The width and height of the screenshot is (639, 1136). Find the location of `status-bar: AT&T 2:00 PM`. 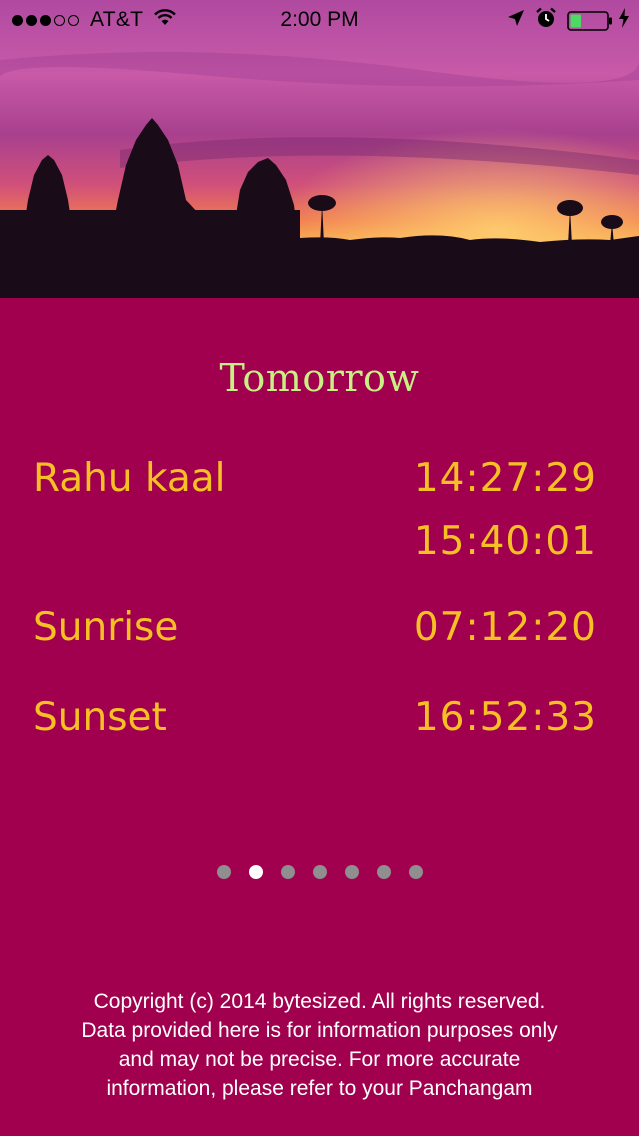

status-bar: AT&T 2:00 PM is located at coordinates (319, 20).